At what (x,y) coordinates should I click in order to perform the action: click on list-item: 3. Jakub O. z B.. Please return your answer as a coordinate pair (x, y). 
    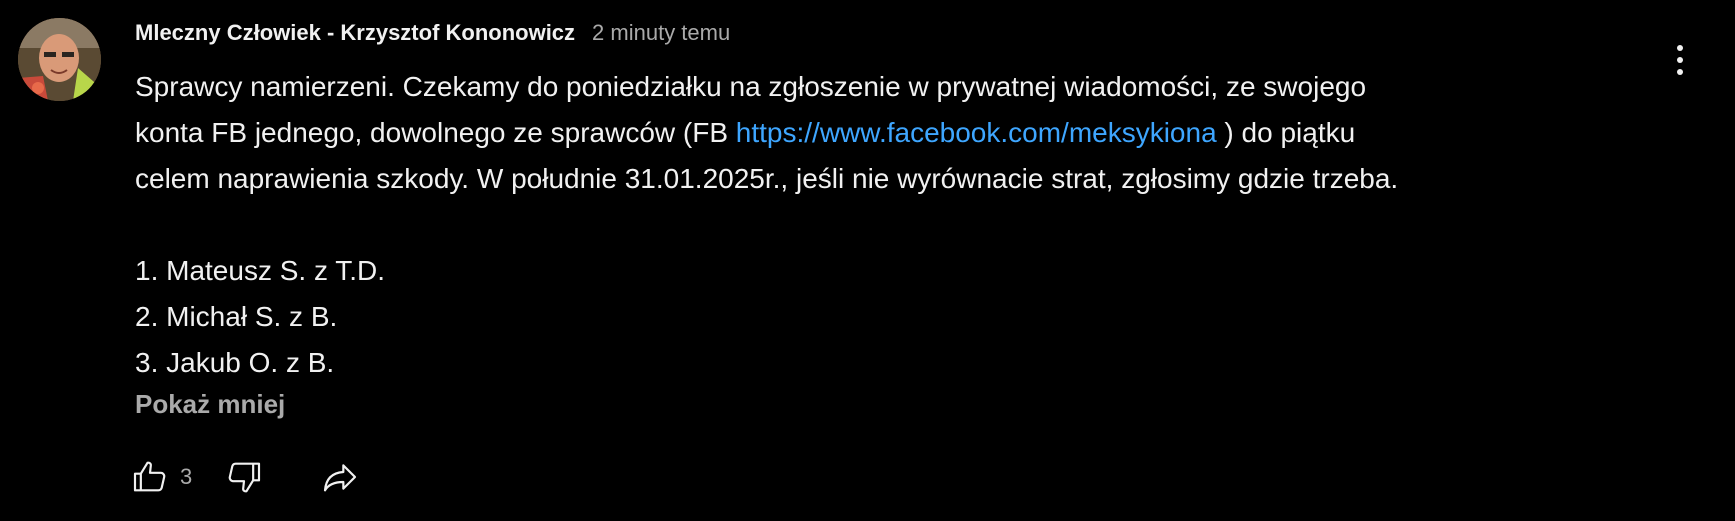
    Looking at the image, I should click on (235, 362).